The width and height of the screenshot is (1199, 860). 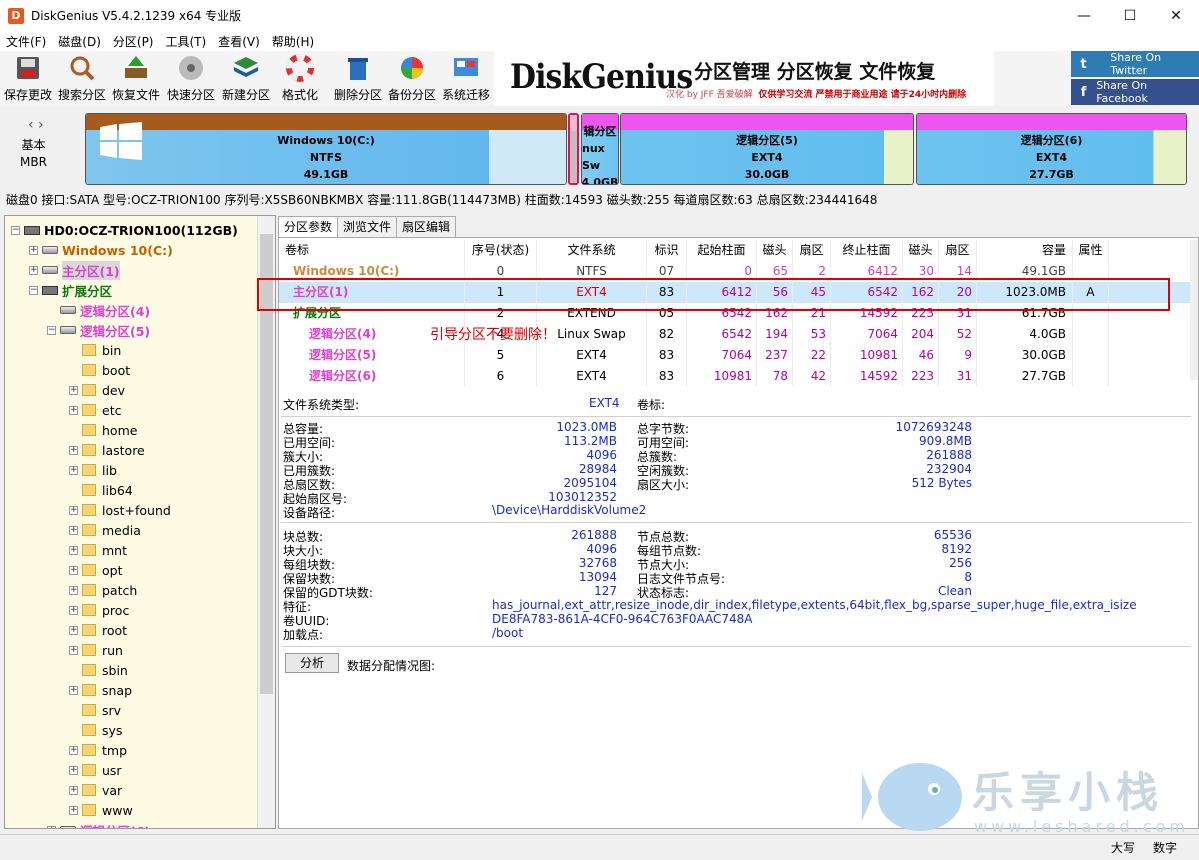 I want to click on recover-files-button: 恢复文件, so click(x=136, y=78).